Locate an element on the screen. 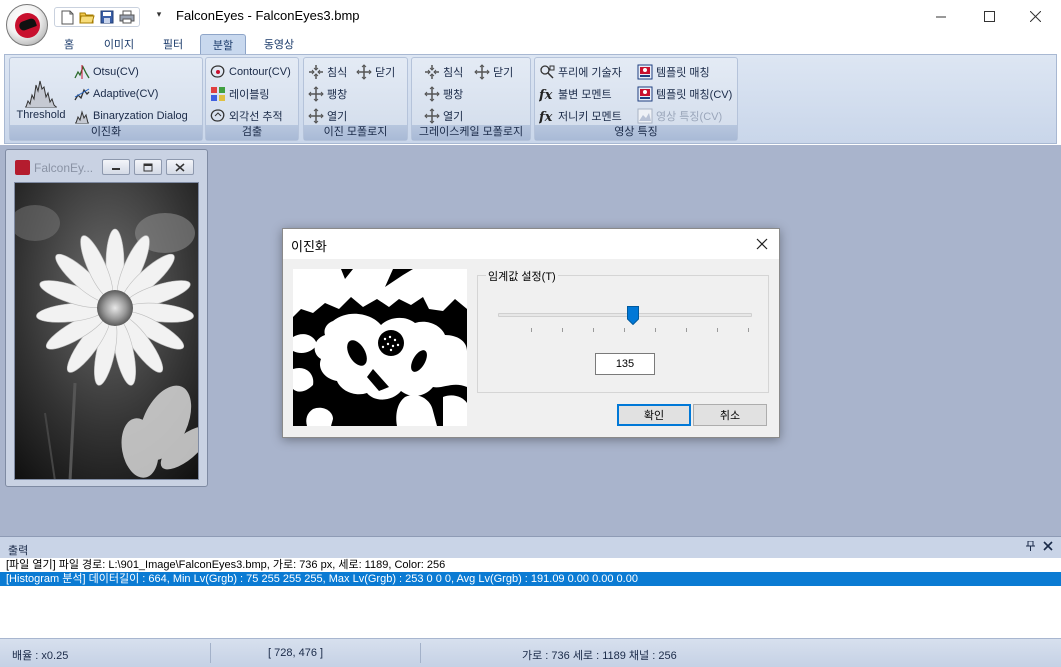 The height and width of the screenshot is (667, 1061). cancel-button: 취소 is located at coordinates (730, 415).